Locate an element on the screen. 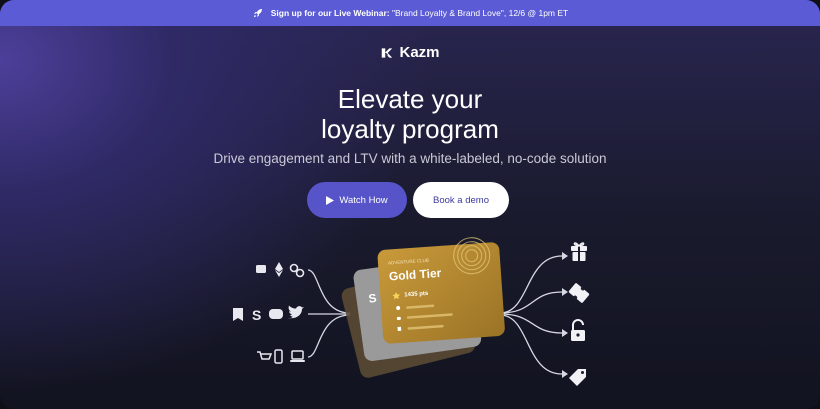  tag-icon is located at coordinates (577, 377).